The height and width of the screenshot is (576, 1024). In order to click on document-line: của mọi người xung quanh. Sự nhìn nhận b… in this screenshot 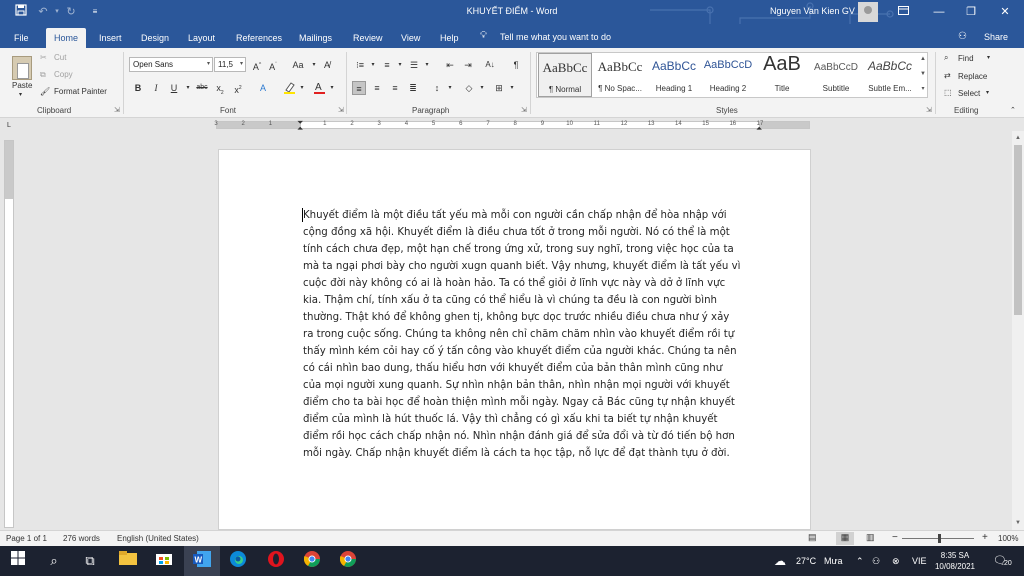, I will do `click(532, 385)`.